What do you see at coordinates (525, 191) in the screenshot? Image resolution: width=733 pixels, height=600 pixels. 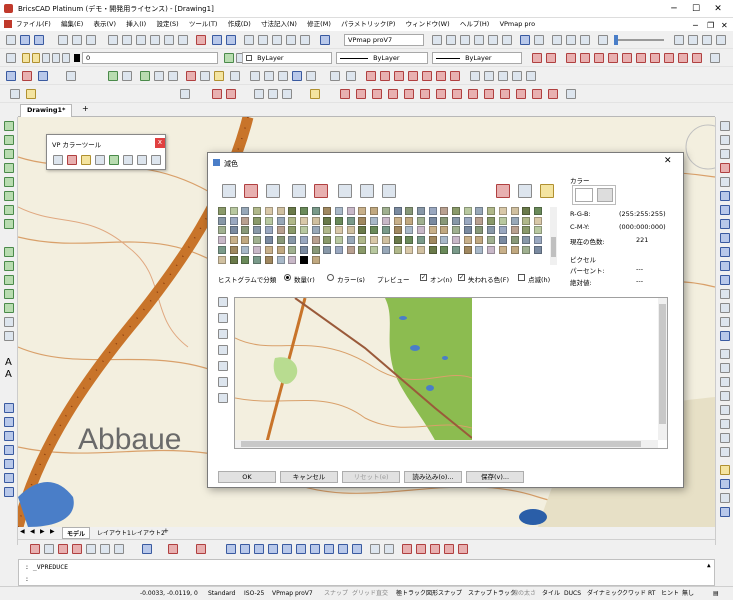 I see `pencil-icon` at bounding box center [525, 191].